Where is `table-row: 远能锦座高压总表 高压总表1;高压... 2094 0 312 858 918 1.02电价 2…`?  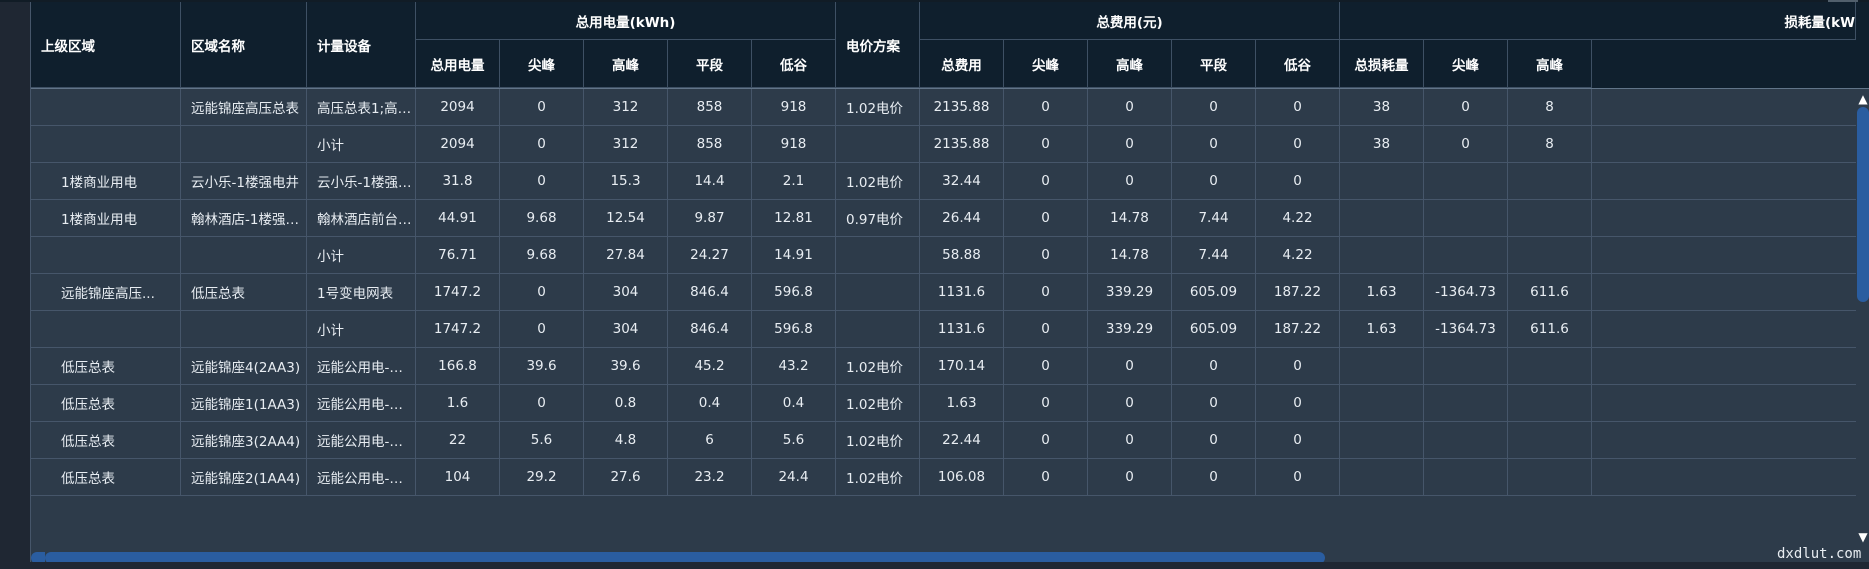
table-row: 远能锦座高压总表 高压总表1;高压... 2094 0 312 858 918 1.02电价 2… is located at coordinates (950, 107).